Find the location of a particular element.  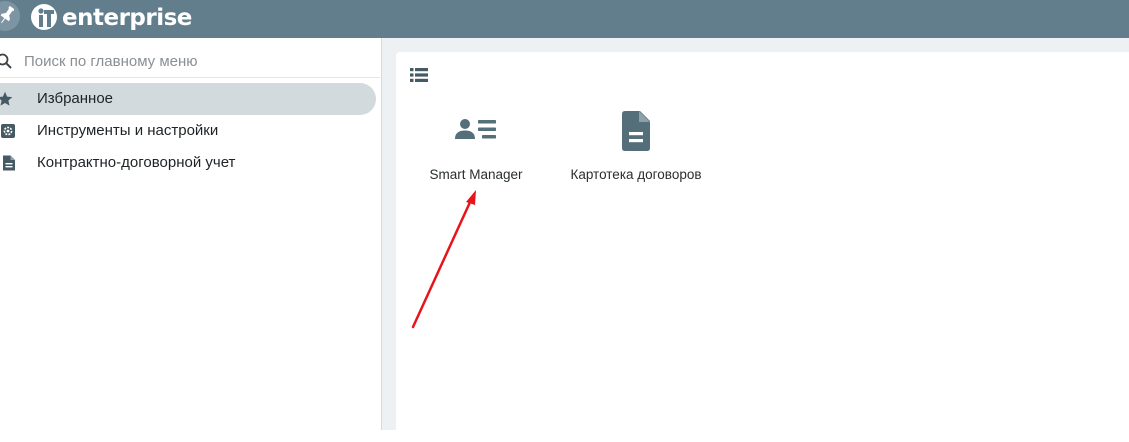

list-view-icon is located at coordinates (419, 75).